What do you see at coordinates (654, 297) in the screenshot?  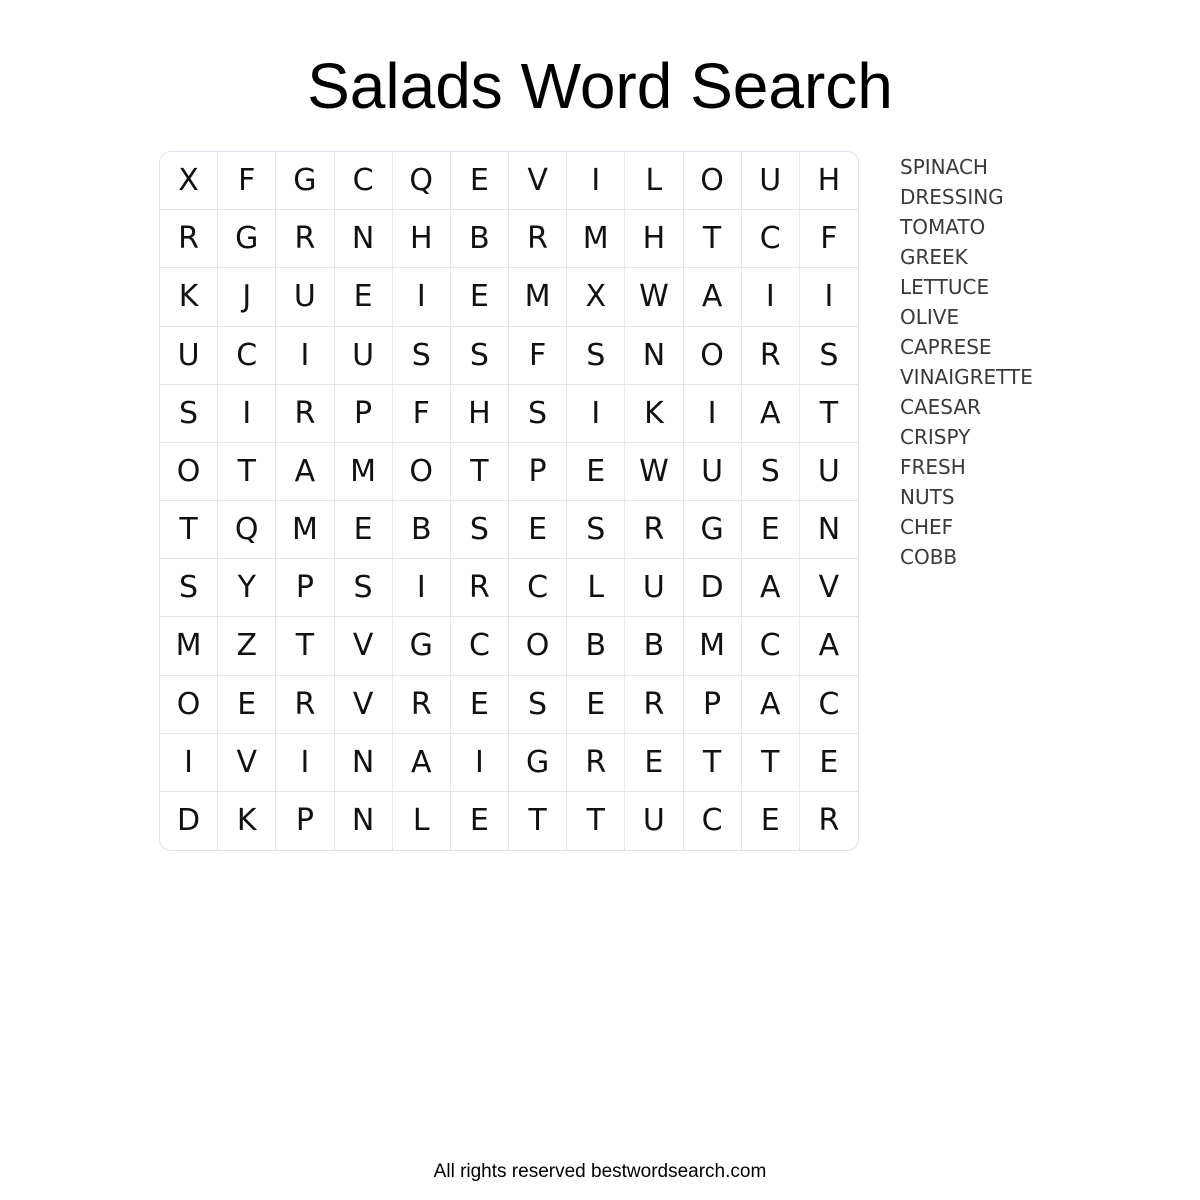 I see `grid-cell: W` at bounding box center [654, 297].